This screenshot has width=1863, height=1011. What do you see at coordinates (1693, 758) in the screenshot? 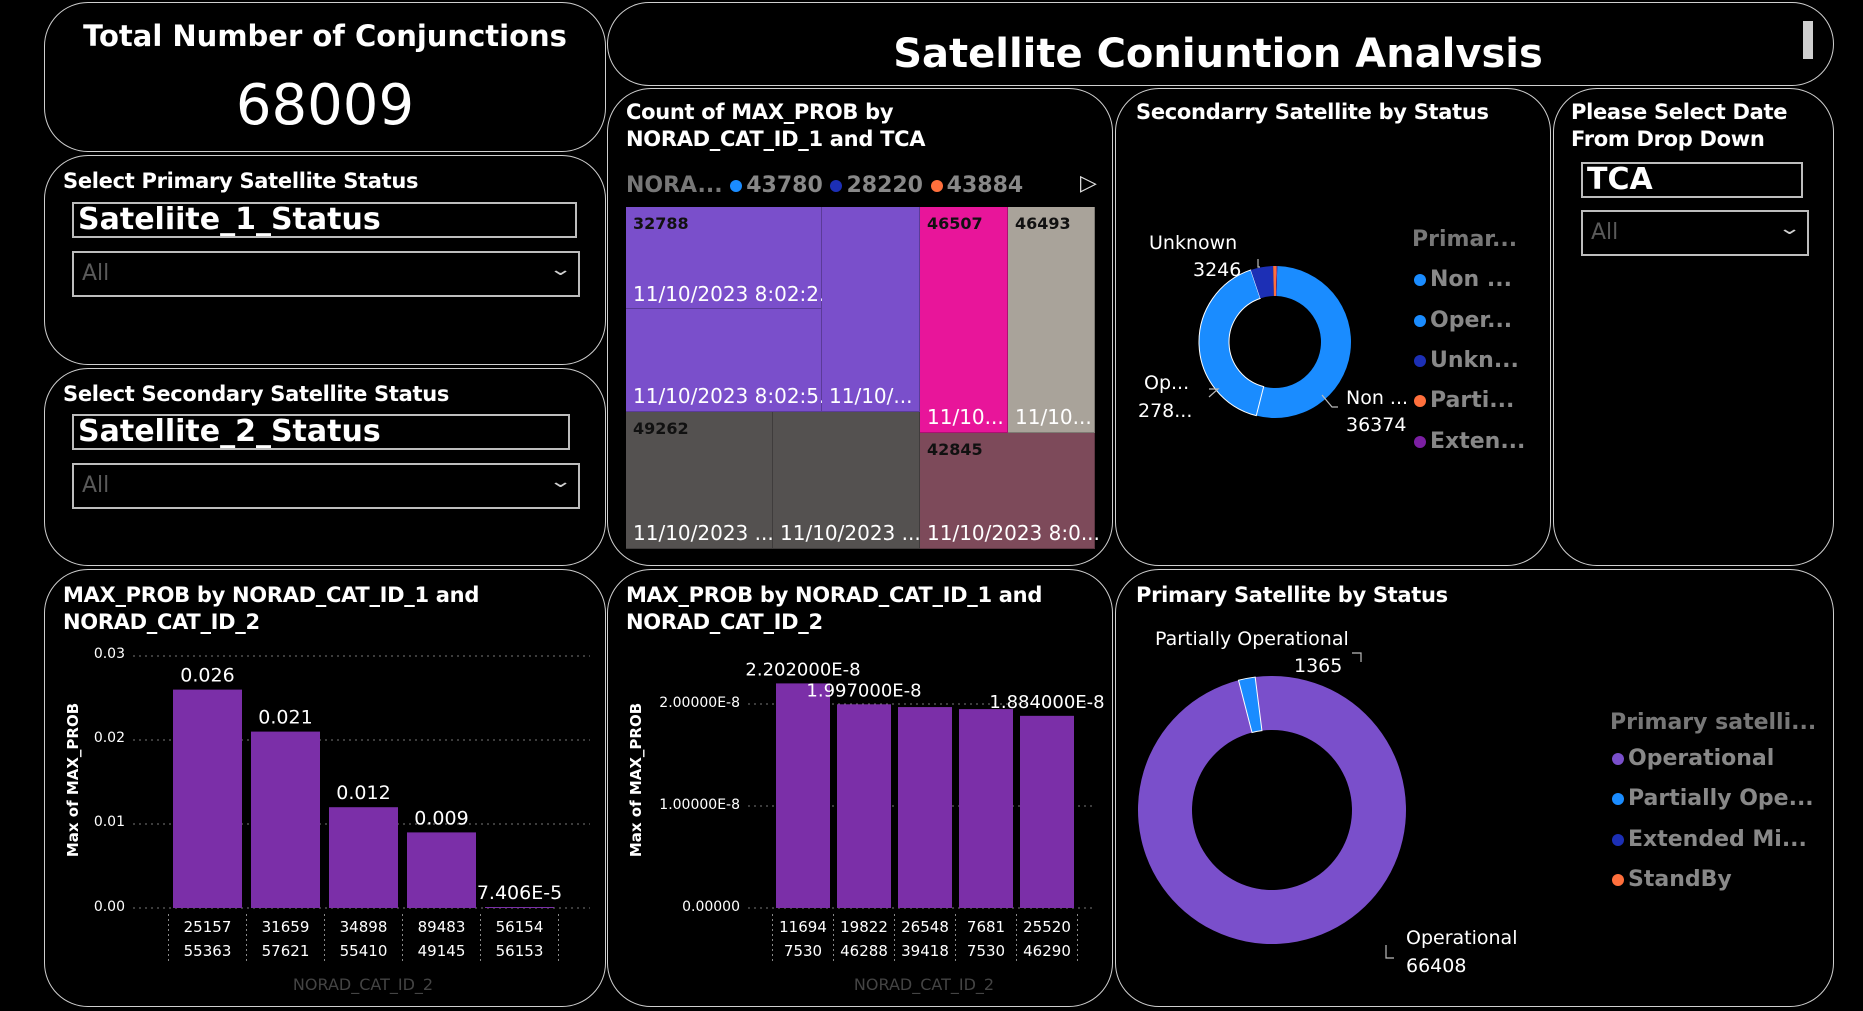
I see `legend-item-operational: Operational` at bounding box center [1693, 758].